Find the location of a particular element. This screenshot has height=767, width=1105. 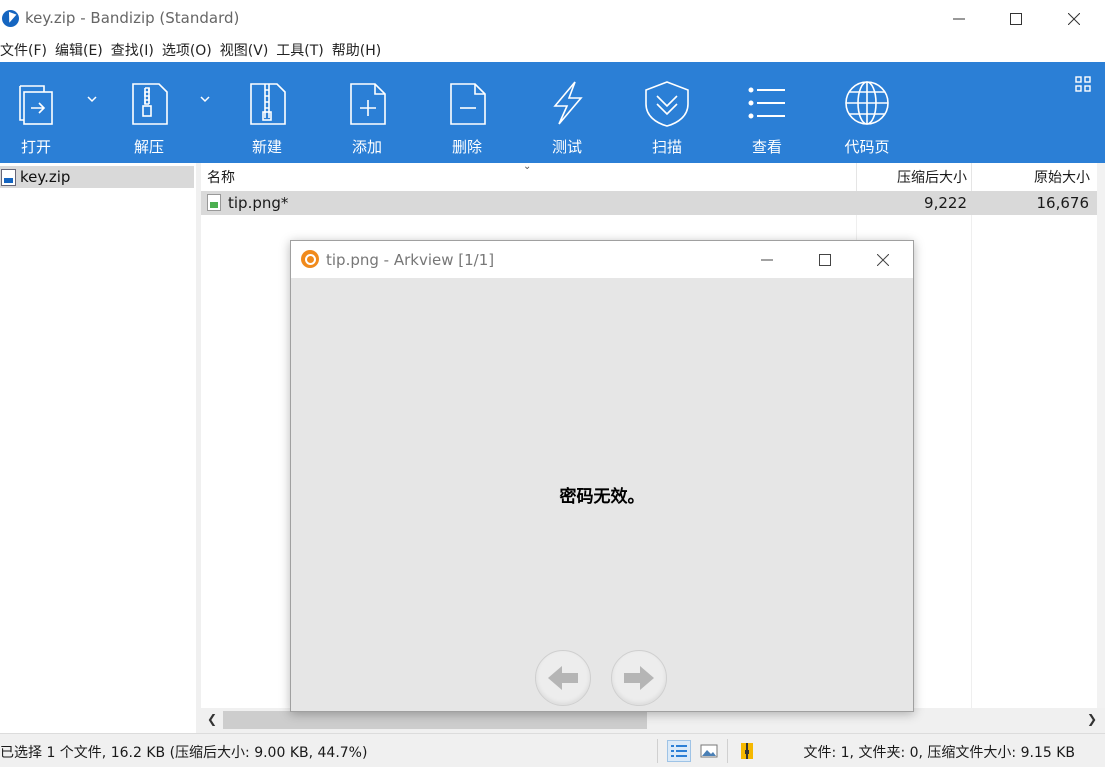

toolbar-add-button: 添加 is located at coordinates (367, 112).